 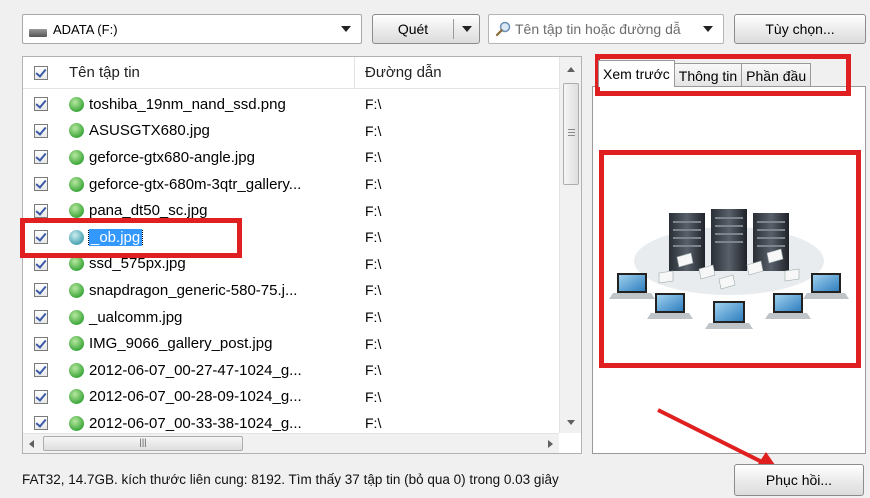 What do you see at coordinates (31, 444) in the screenshot?
I see `scroll-left-icon` at bounding box center [31, 444].